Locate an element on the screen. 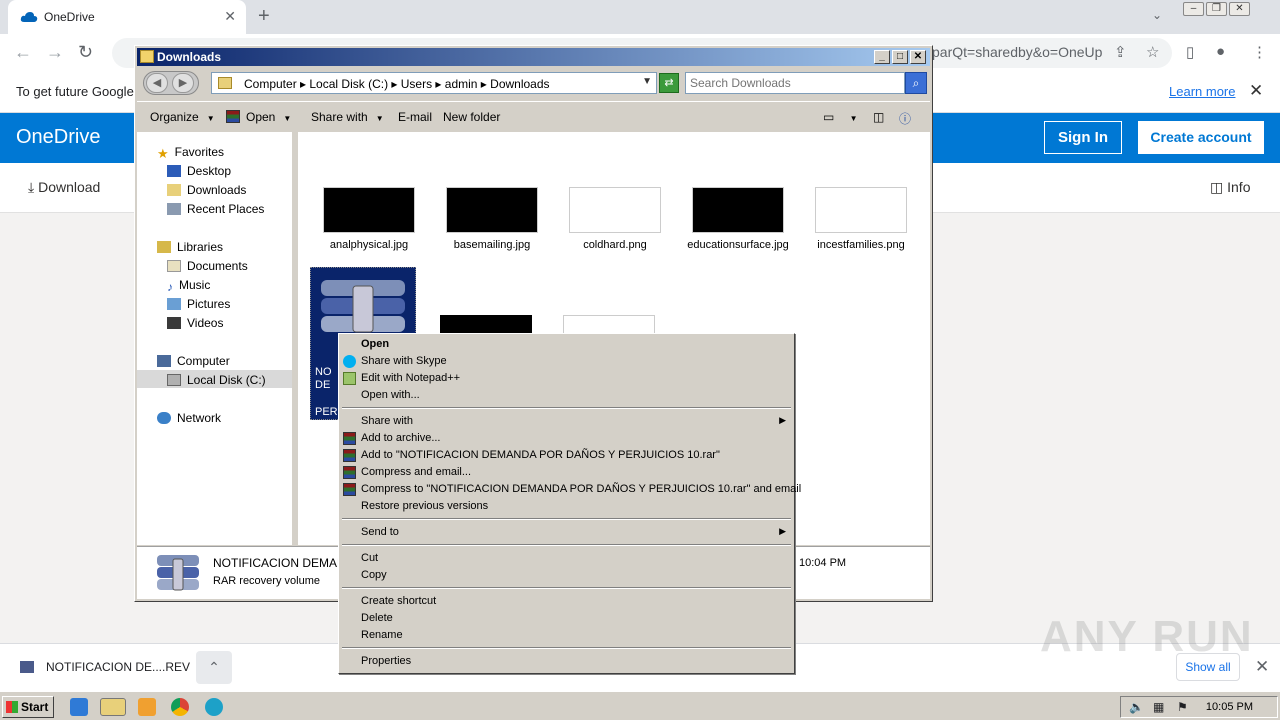 This screenshot has height=720, width=1280. maximize-icon: □ is located at coordinates (900, 57).